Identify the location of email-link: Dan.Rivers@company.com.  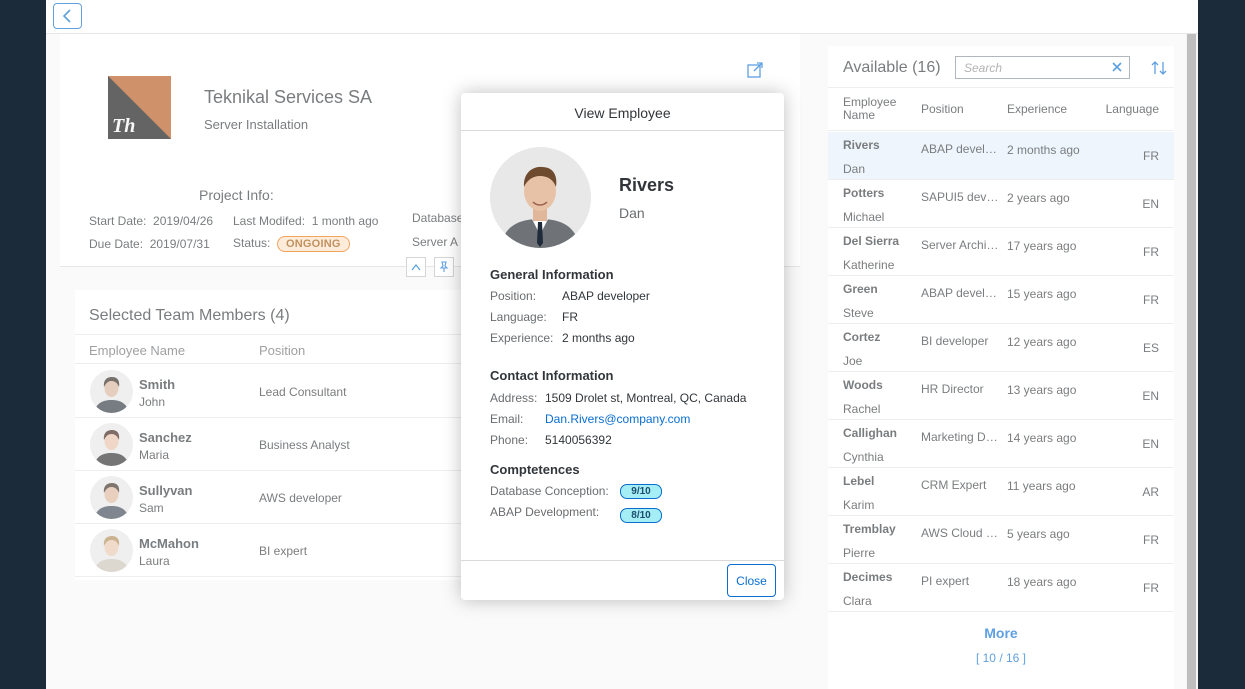
(617, 419).